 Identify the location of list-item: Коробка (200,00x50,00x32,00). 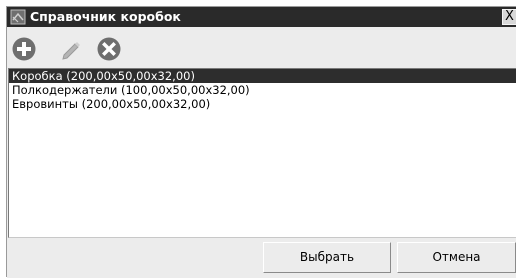
(262, 76).